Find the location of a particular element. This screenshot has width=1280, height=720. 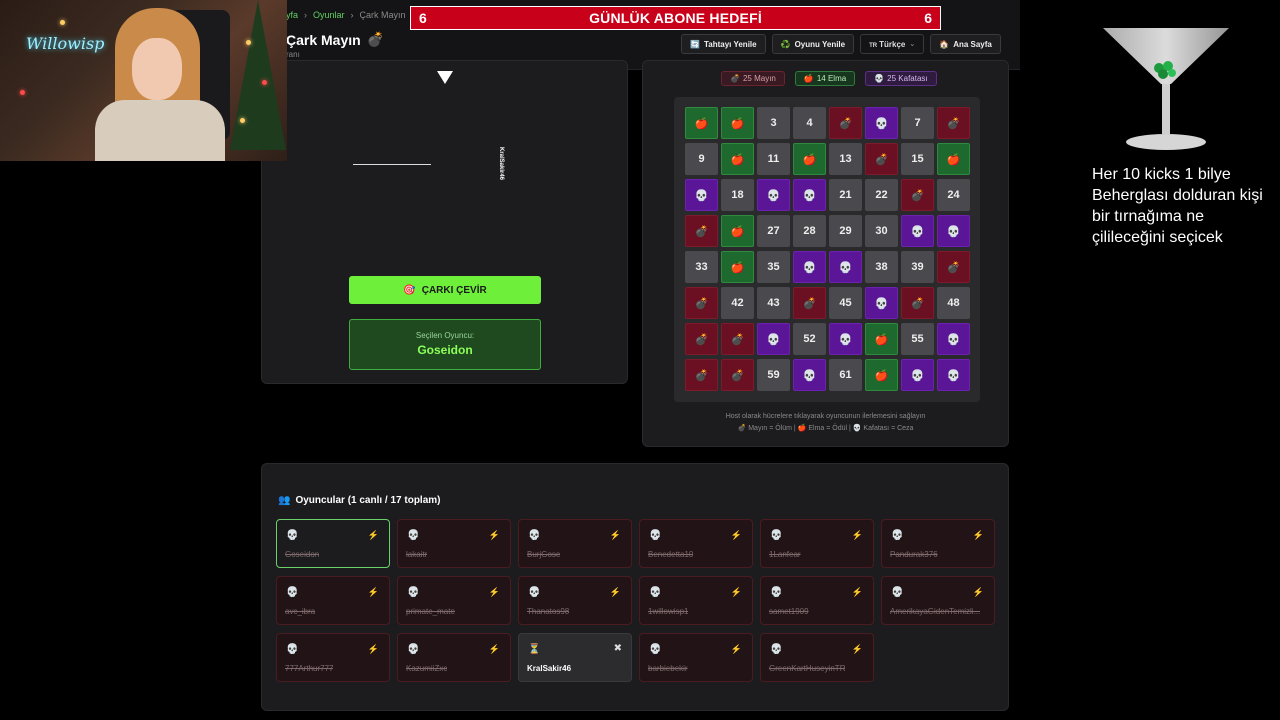

player-card: 💀 ⚡ 1Lanfear is located at coordinates (817, 543).